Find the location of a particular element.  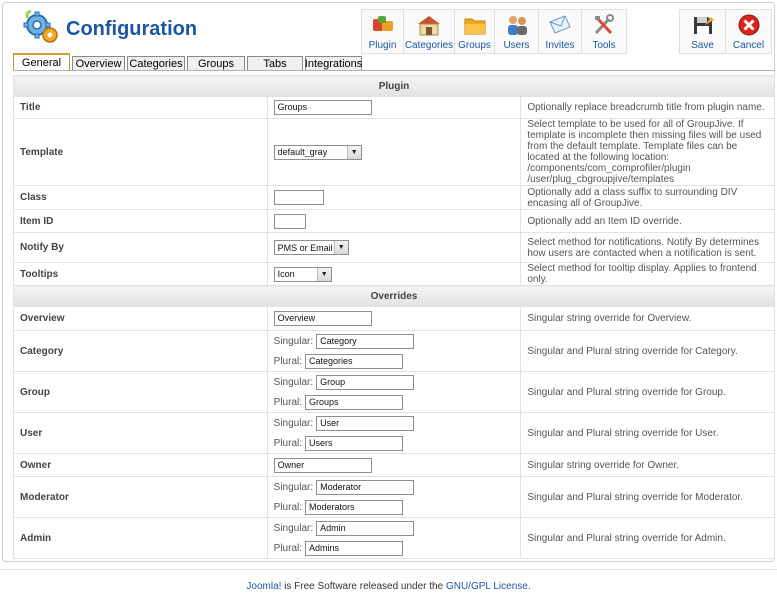

cancel-button: Cancel is located at coordinates (748, 31).